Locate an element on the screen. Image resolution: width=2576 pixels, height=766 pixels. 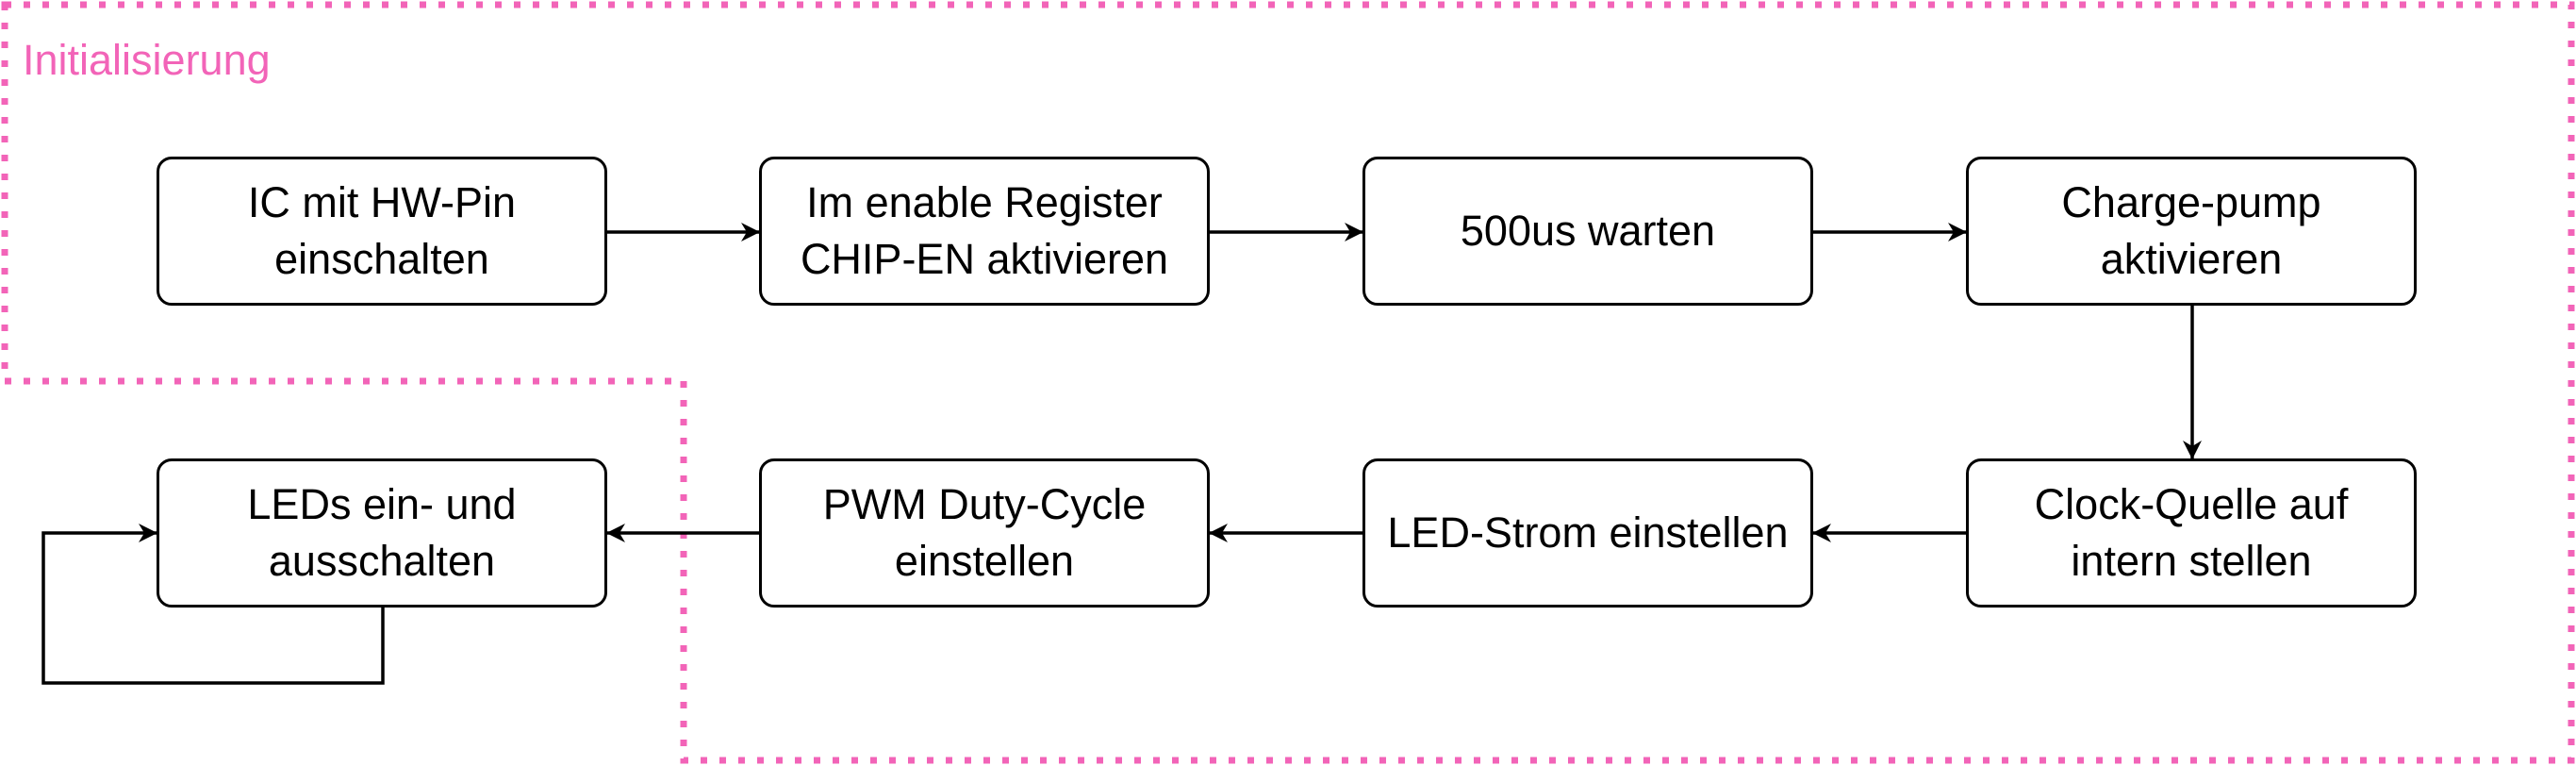
node-label: Im enable Register CHIP-EN aktivieren is located at coordinates (984, 231).